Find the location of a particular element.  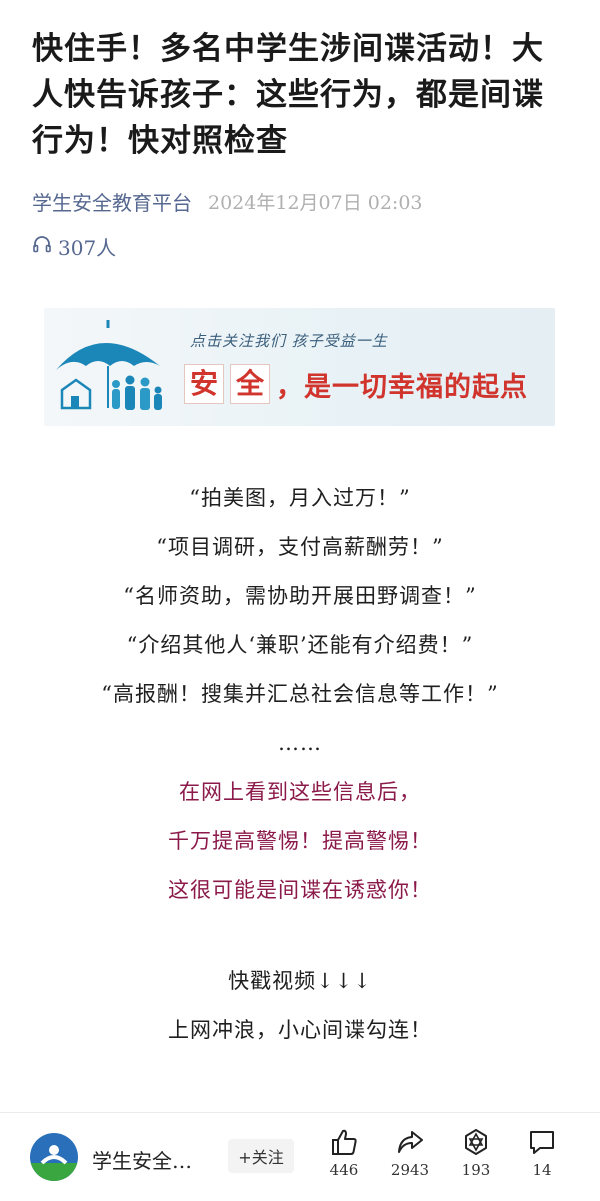

like-button: 446 is located at coordinates (344, 1153).